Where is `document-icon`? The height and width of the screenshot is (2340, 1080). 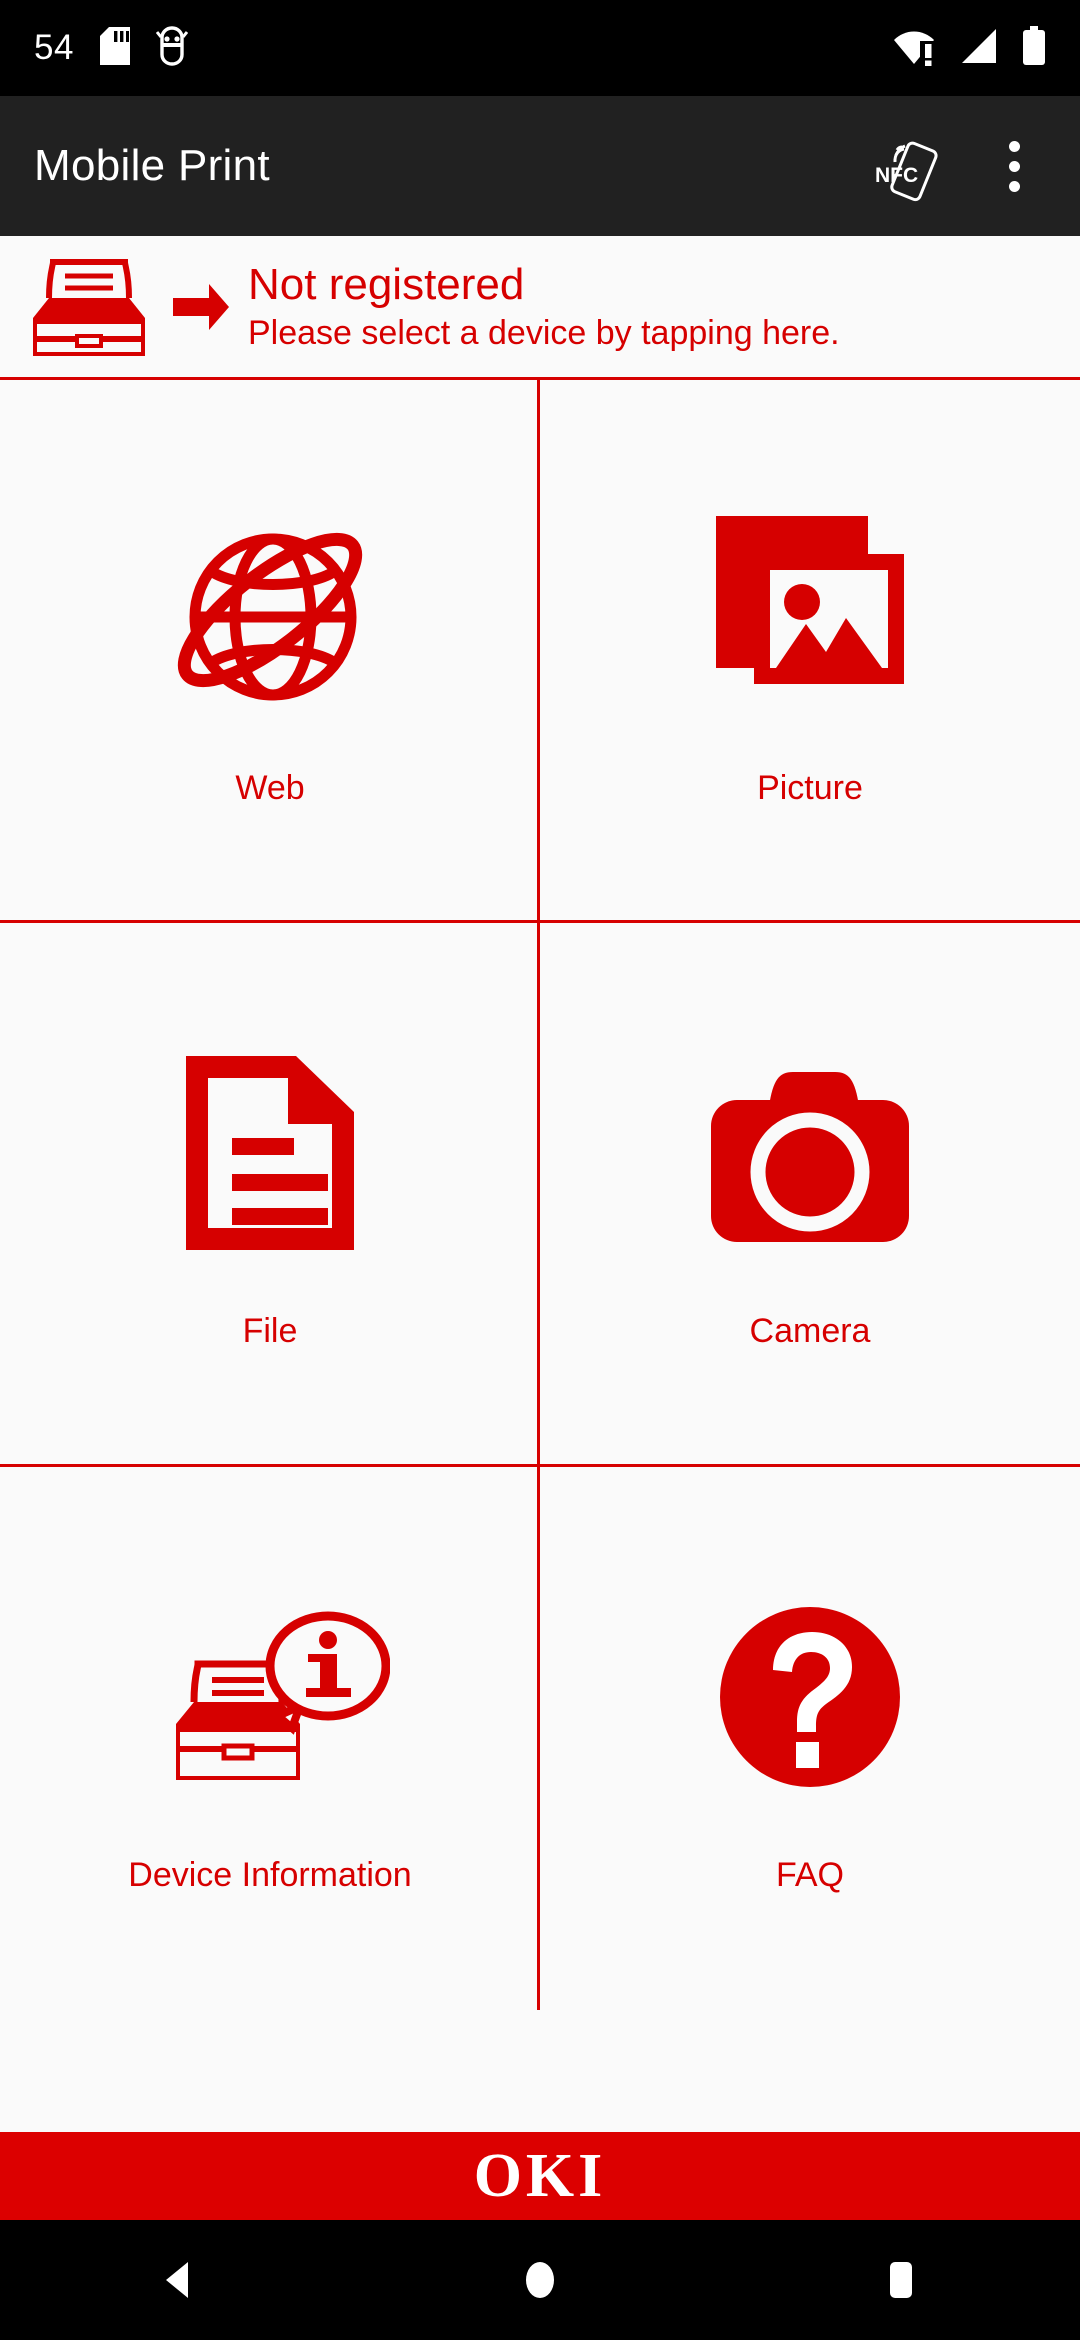 document-icon is located at coordinates (270, 1153).